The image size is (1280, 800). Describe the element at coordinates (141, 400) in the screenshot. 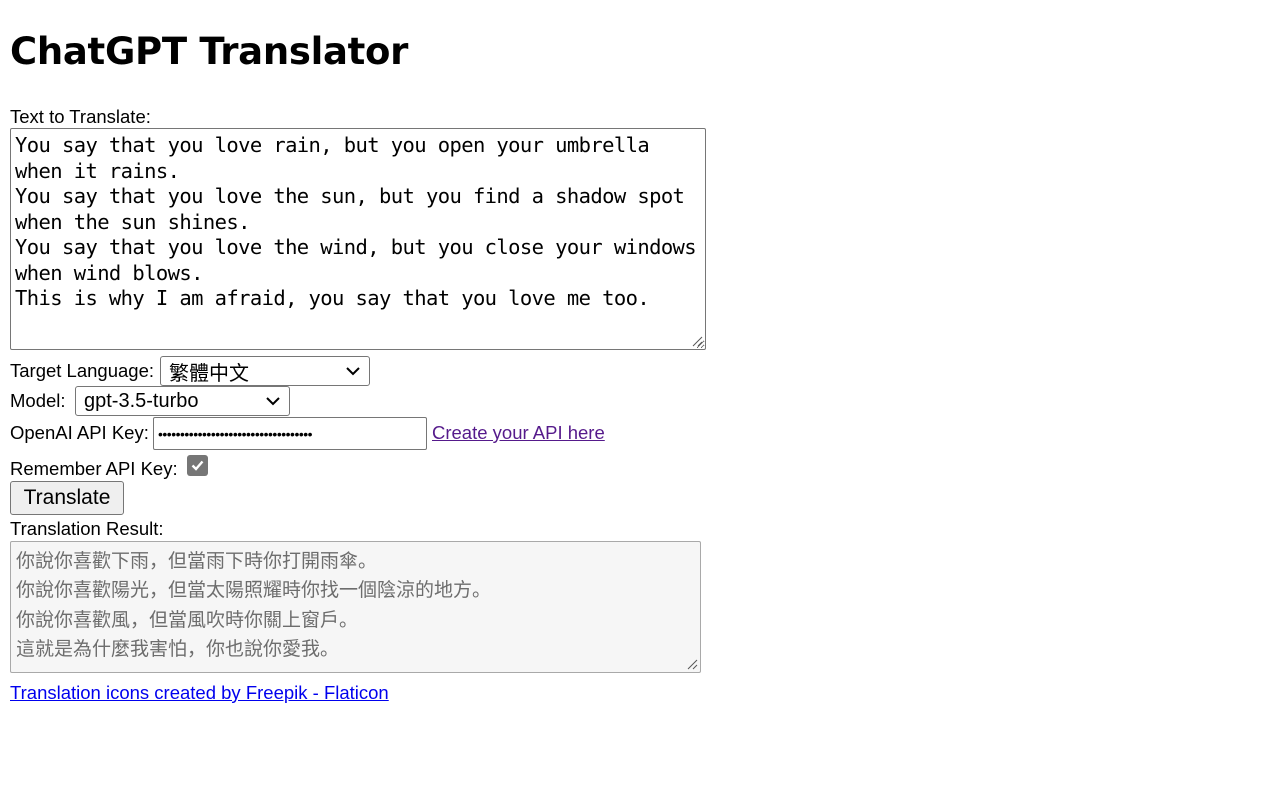

I see `model-value: gpt-3.5-turbo` at that location.